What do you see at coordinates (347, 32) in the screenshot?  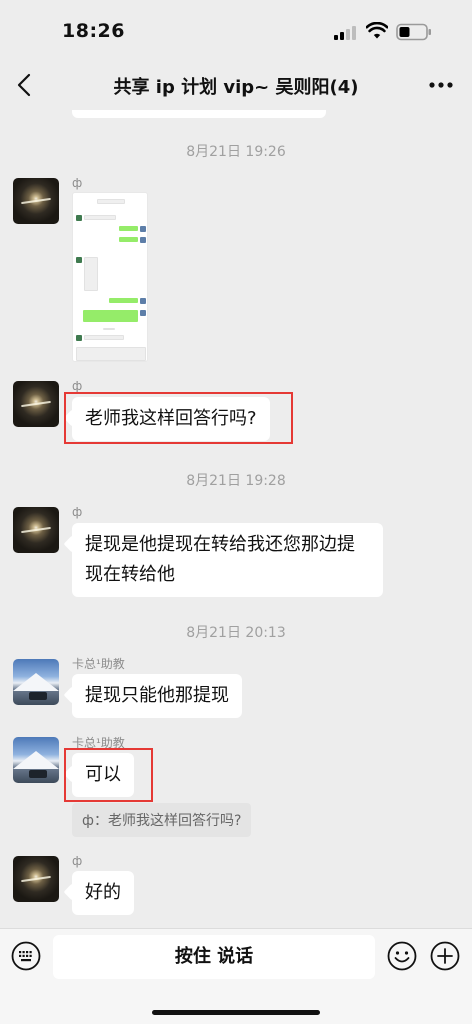 I see `cellular-signal-icon` at bounding box center [347, 32].